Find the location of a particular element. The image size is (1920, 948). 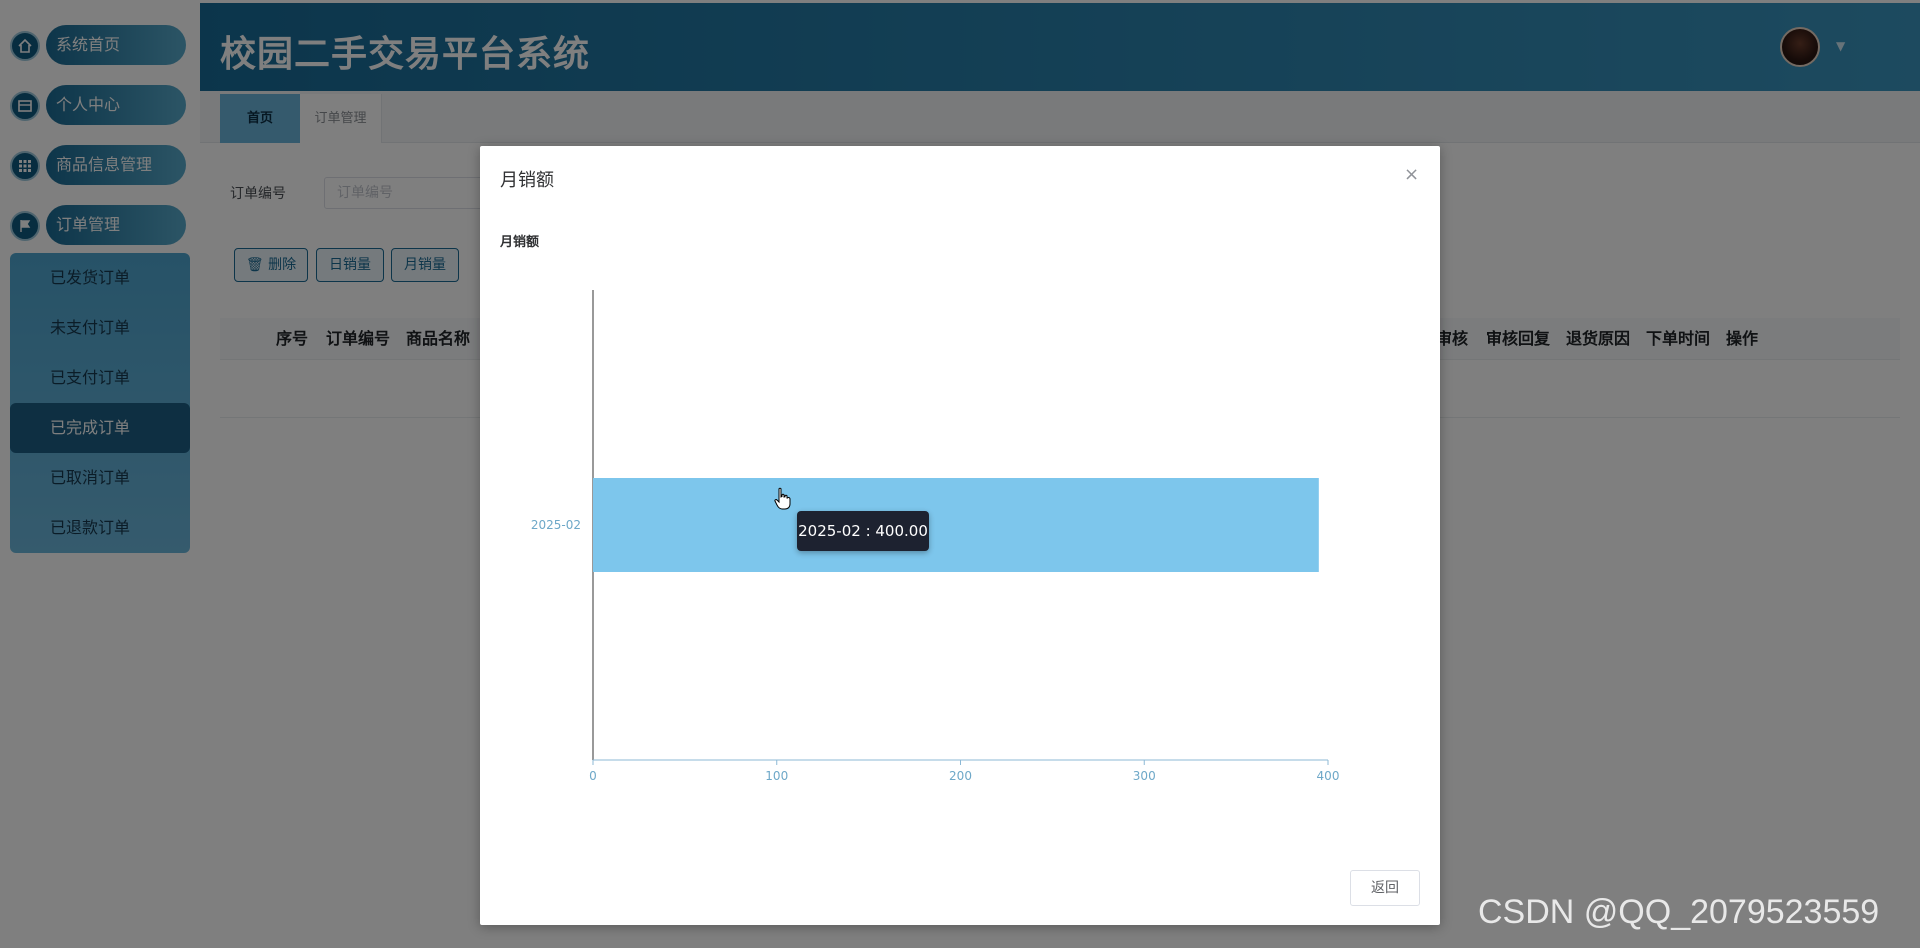

watermark: CSDN @QQ_2079523559 is located at coordinates (1679, 912).